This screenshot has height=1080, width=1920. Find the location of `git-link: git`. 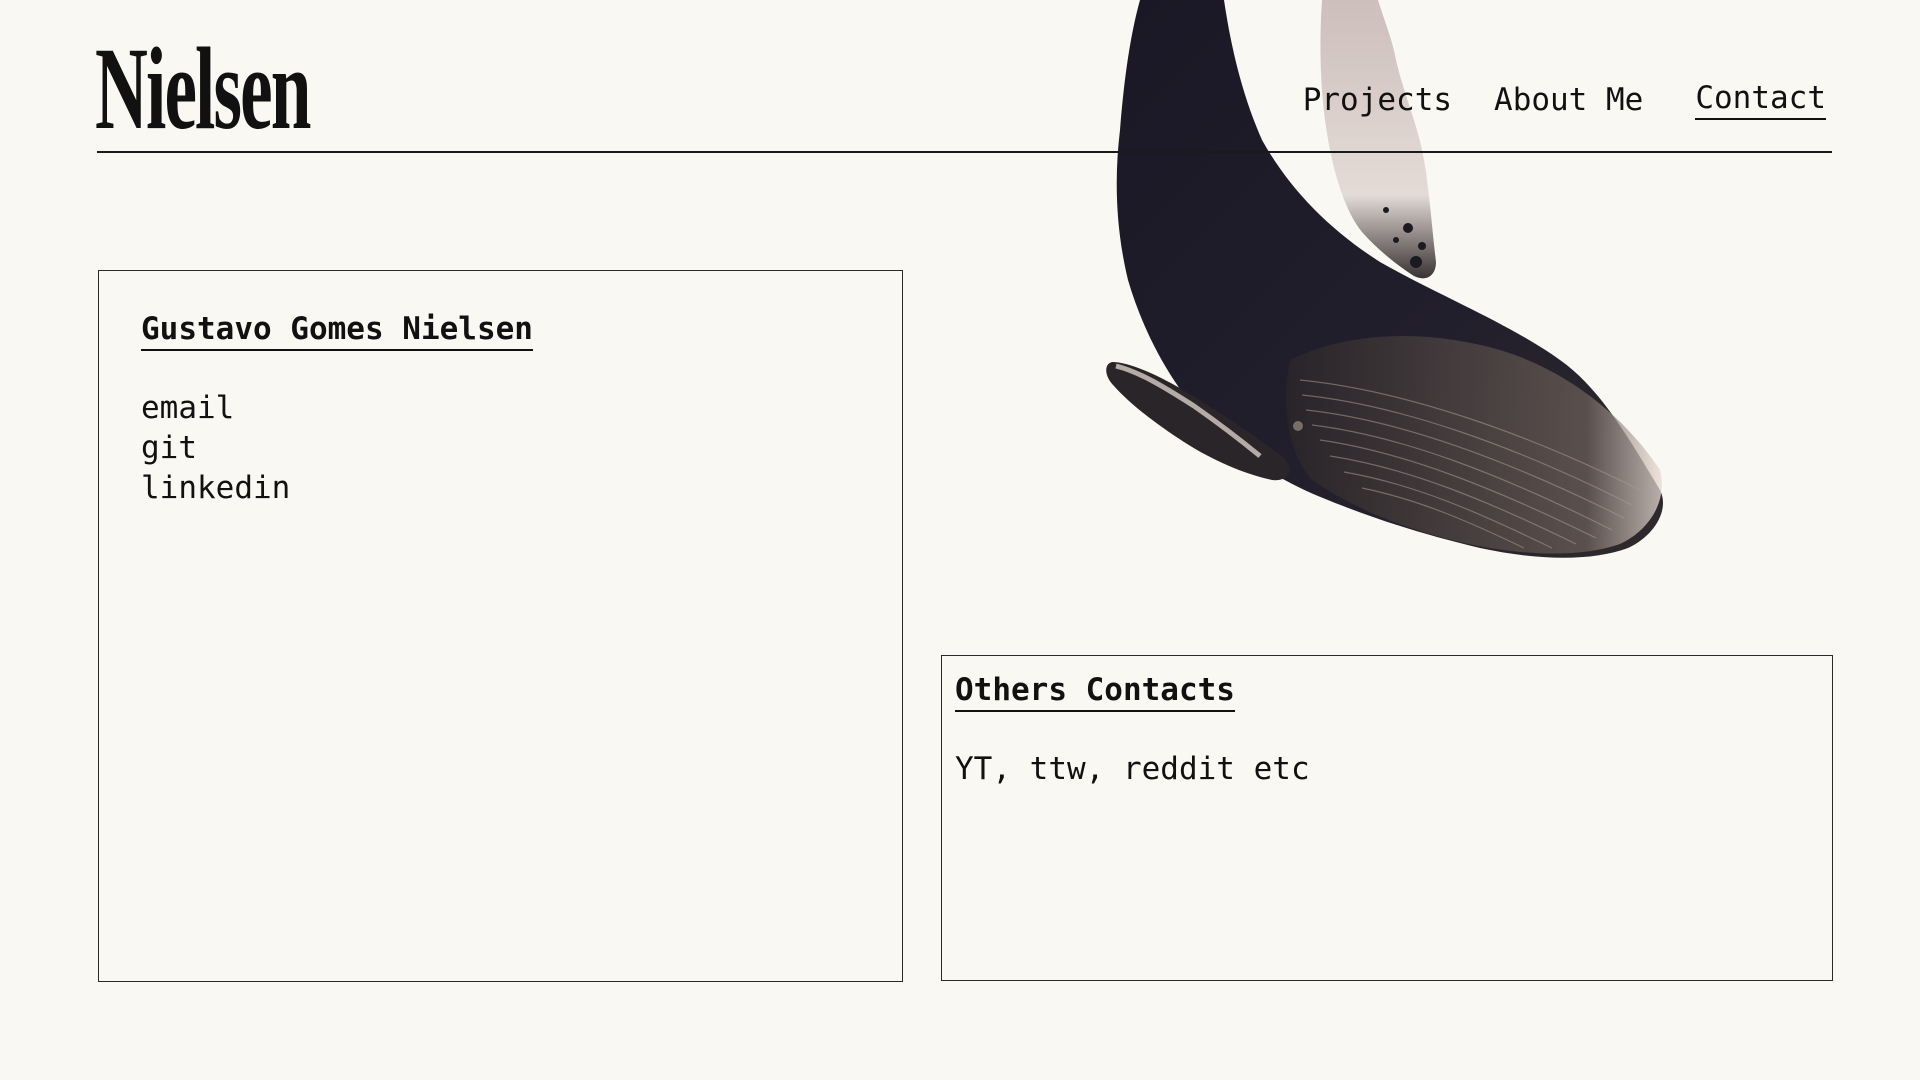

git-link: git is located at coordinates (169, 448).